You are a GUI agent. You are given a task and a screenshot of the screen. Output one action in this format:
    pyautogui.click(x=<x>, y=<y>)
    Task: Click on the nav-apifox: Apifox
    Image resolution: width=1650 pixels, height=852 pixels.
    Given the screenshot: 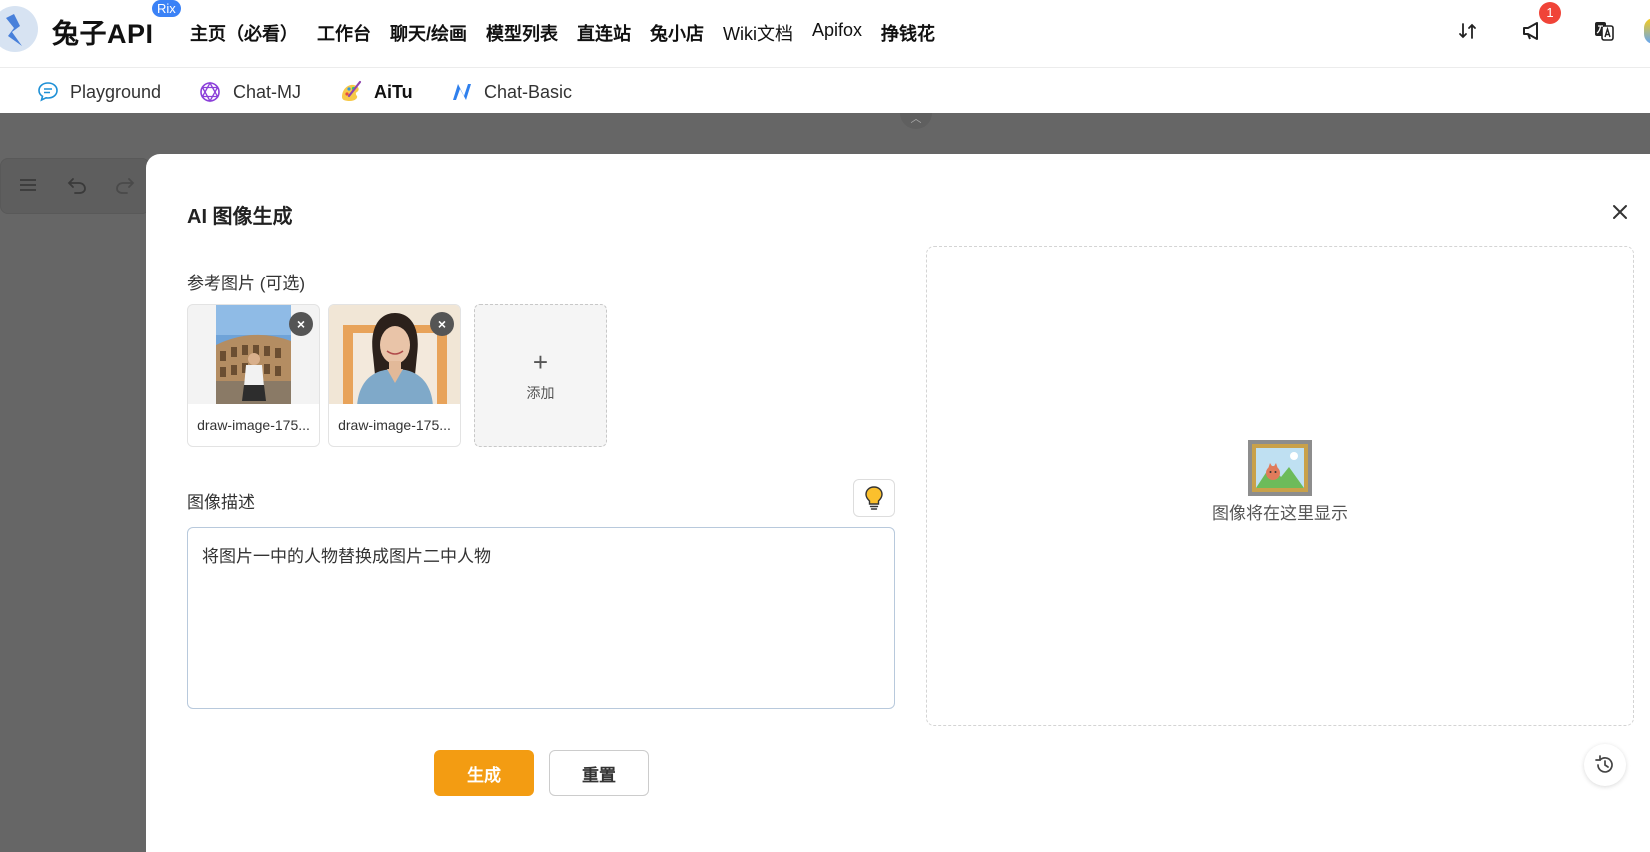 What is the action you would take?
    pyautogui.click(x=837, y=33)
    